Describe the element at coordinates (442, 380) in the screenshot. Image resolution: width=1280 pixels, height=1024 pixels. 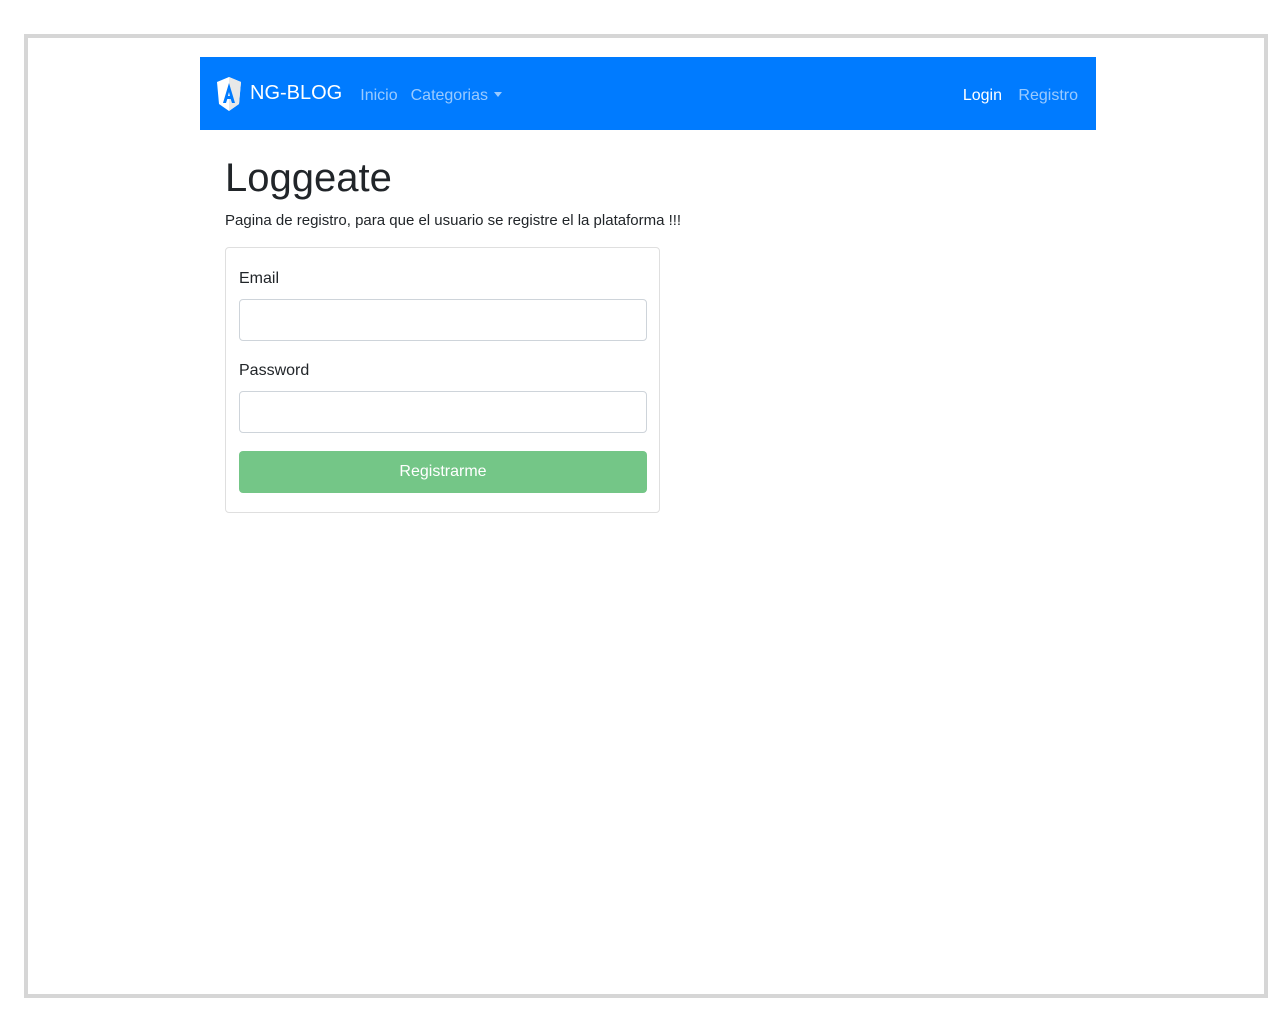
I see `login-card: Email Password Registrarme` at that location.